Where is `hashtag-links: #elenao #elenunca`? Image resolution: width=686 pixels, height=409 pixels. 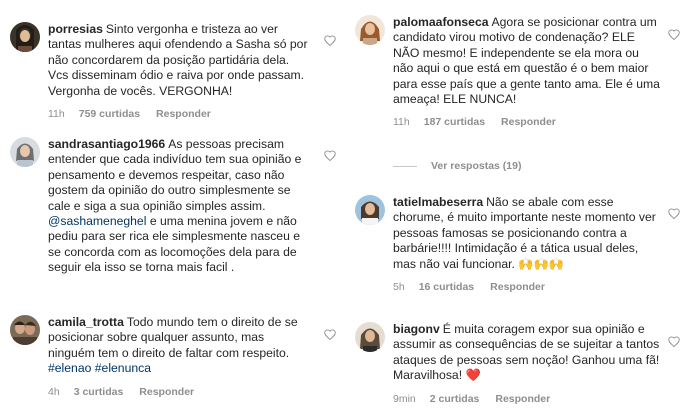
hashtag-links: #elenao #elenunca is located at coordinates (99, 368).